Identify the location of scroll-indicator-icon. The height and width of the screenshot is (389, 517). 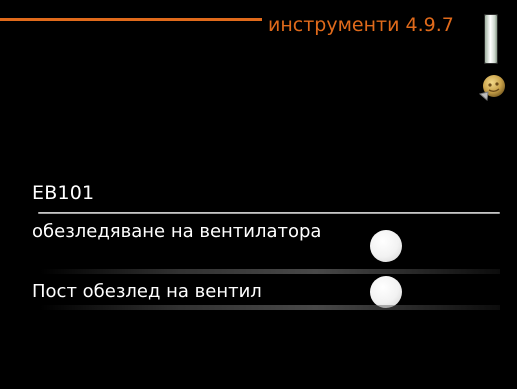
(491, 39).